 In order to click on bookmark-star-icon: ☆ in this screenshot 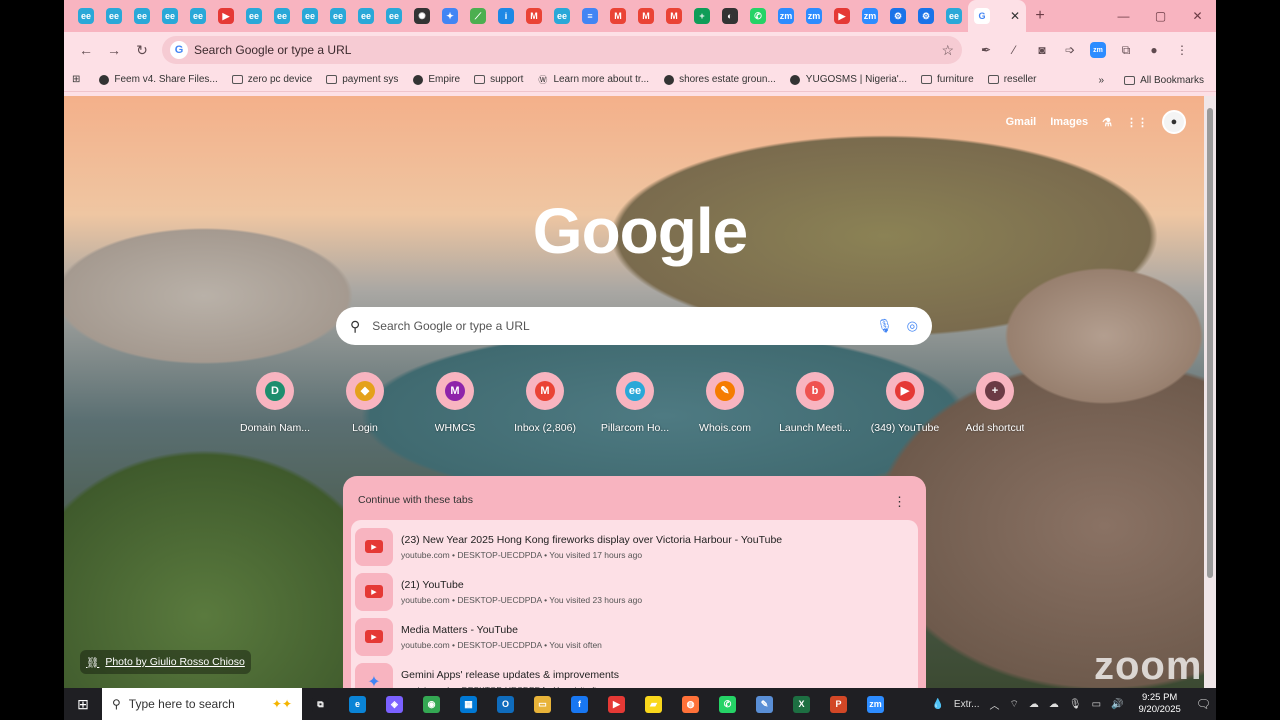, I will do `click(947, 50)`.